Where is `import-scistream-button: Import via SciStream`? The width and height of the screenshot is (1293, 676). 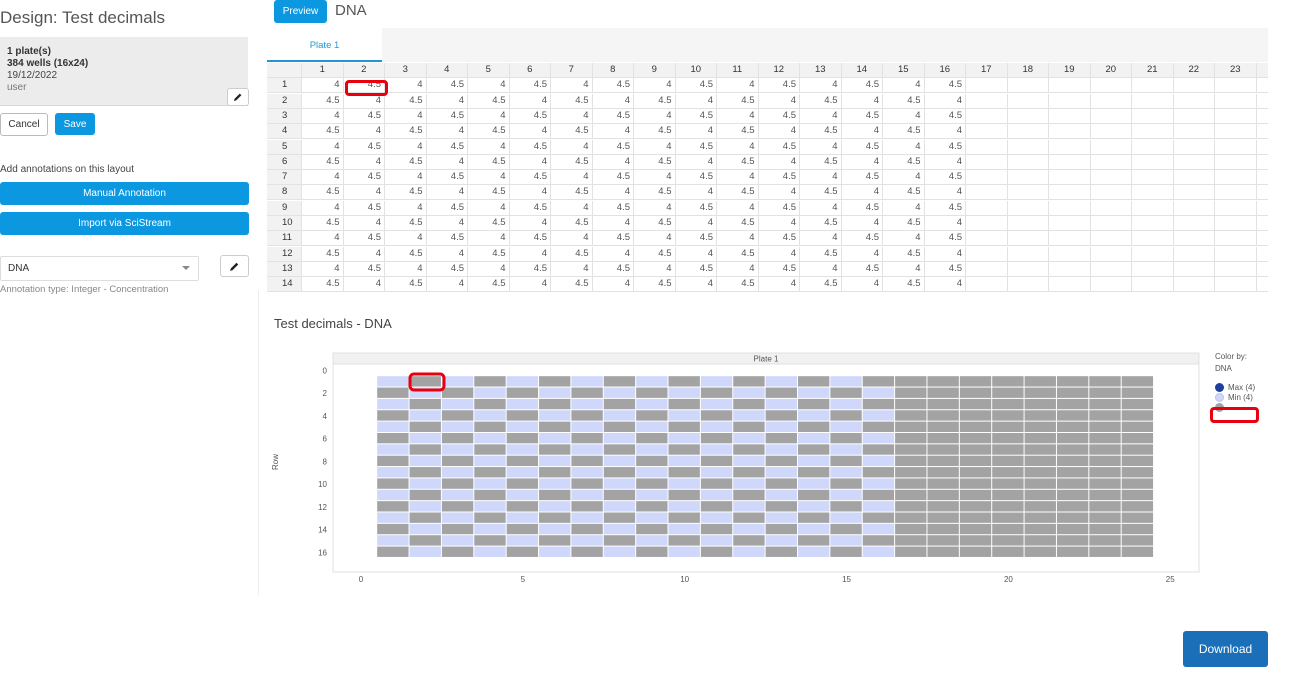 import-scistream-button: Import via SciStream is located at coordinates (124, 223).